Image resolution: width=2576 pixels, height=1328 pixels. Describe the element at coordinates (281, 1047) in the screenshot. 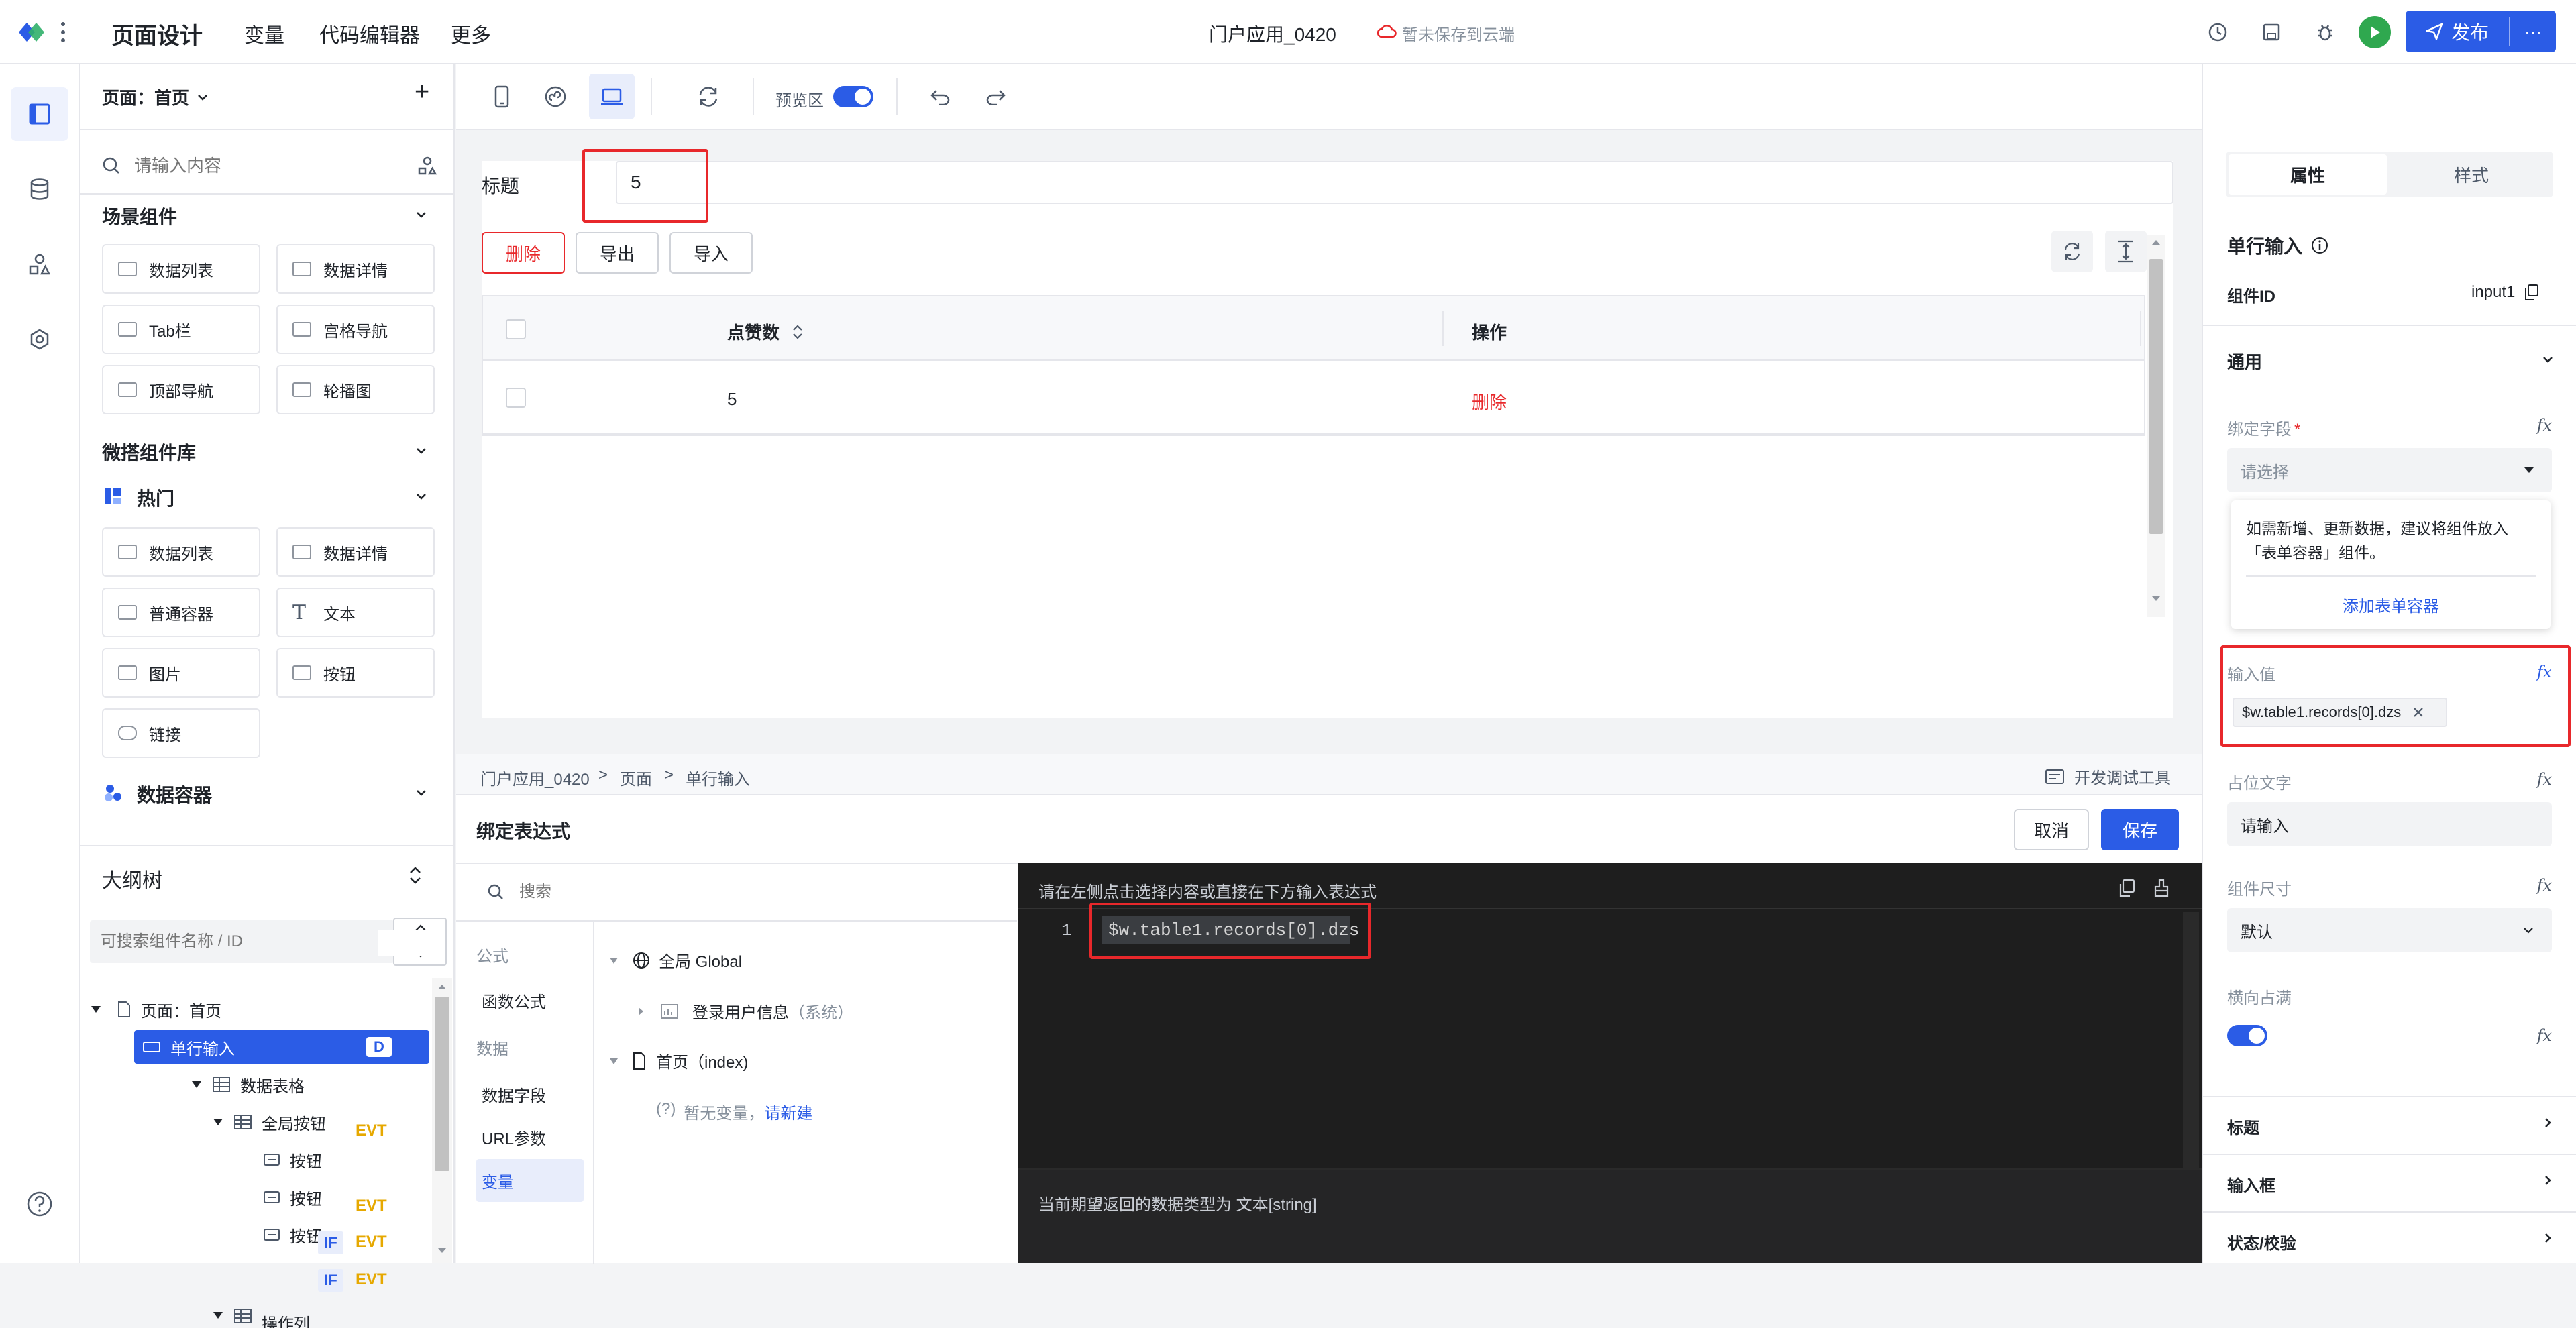

I see `tree-node-single-input: 单行输入 D` at that location.